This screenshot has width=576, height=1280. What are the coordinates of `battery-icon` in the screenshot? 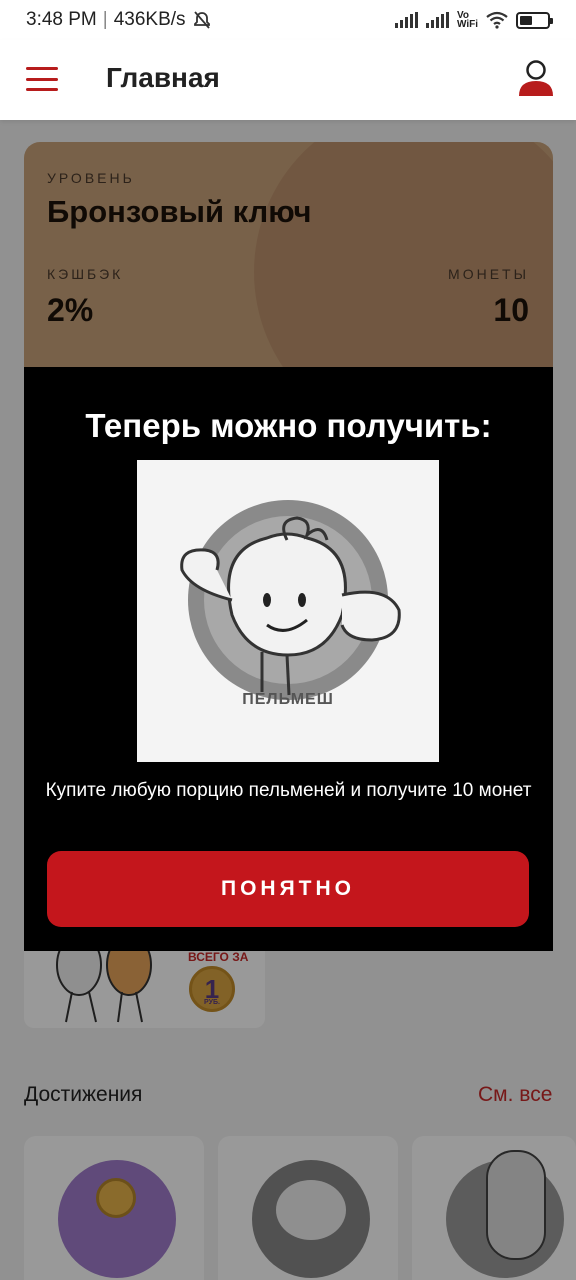 It's located at (534, 20).